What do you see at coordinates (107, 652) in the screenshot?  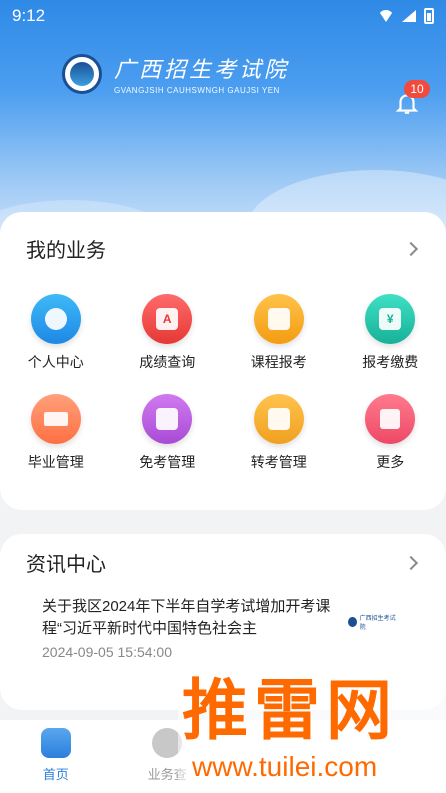 I see `news-date: 2024-09-05 15:54:00` at bounding box center [107, 652].